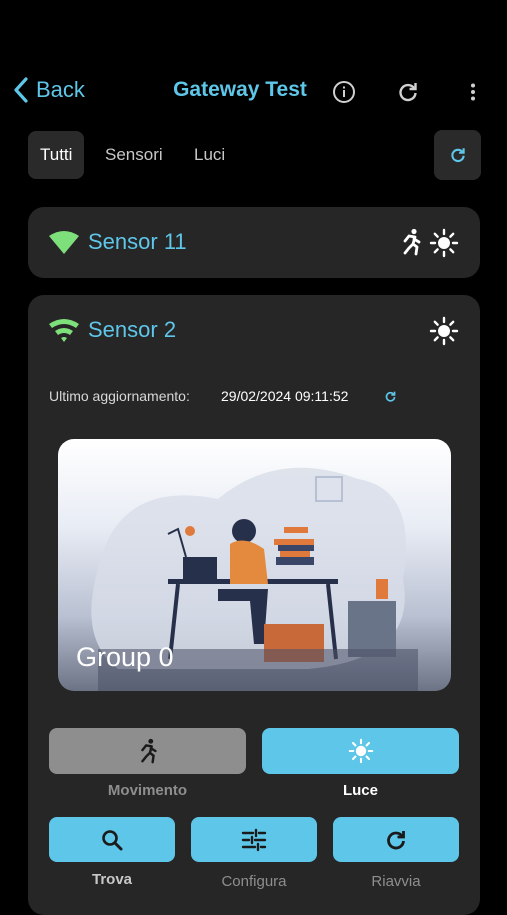 The width and height of the screenshot is (507, 915). I want to click on tab-sensori: Sensori, so click(134, 155).